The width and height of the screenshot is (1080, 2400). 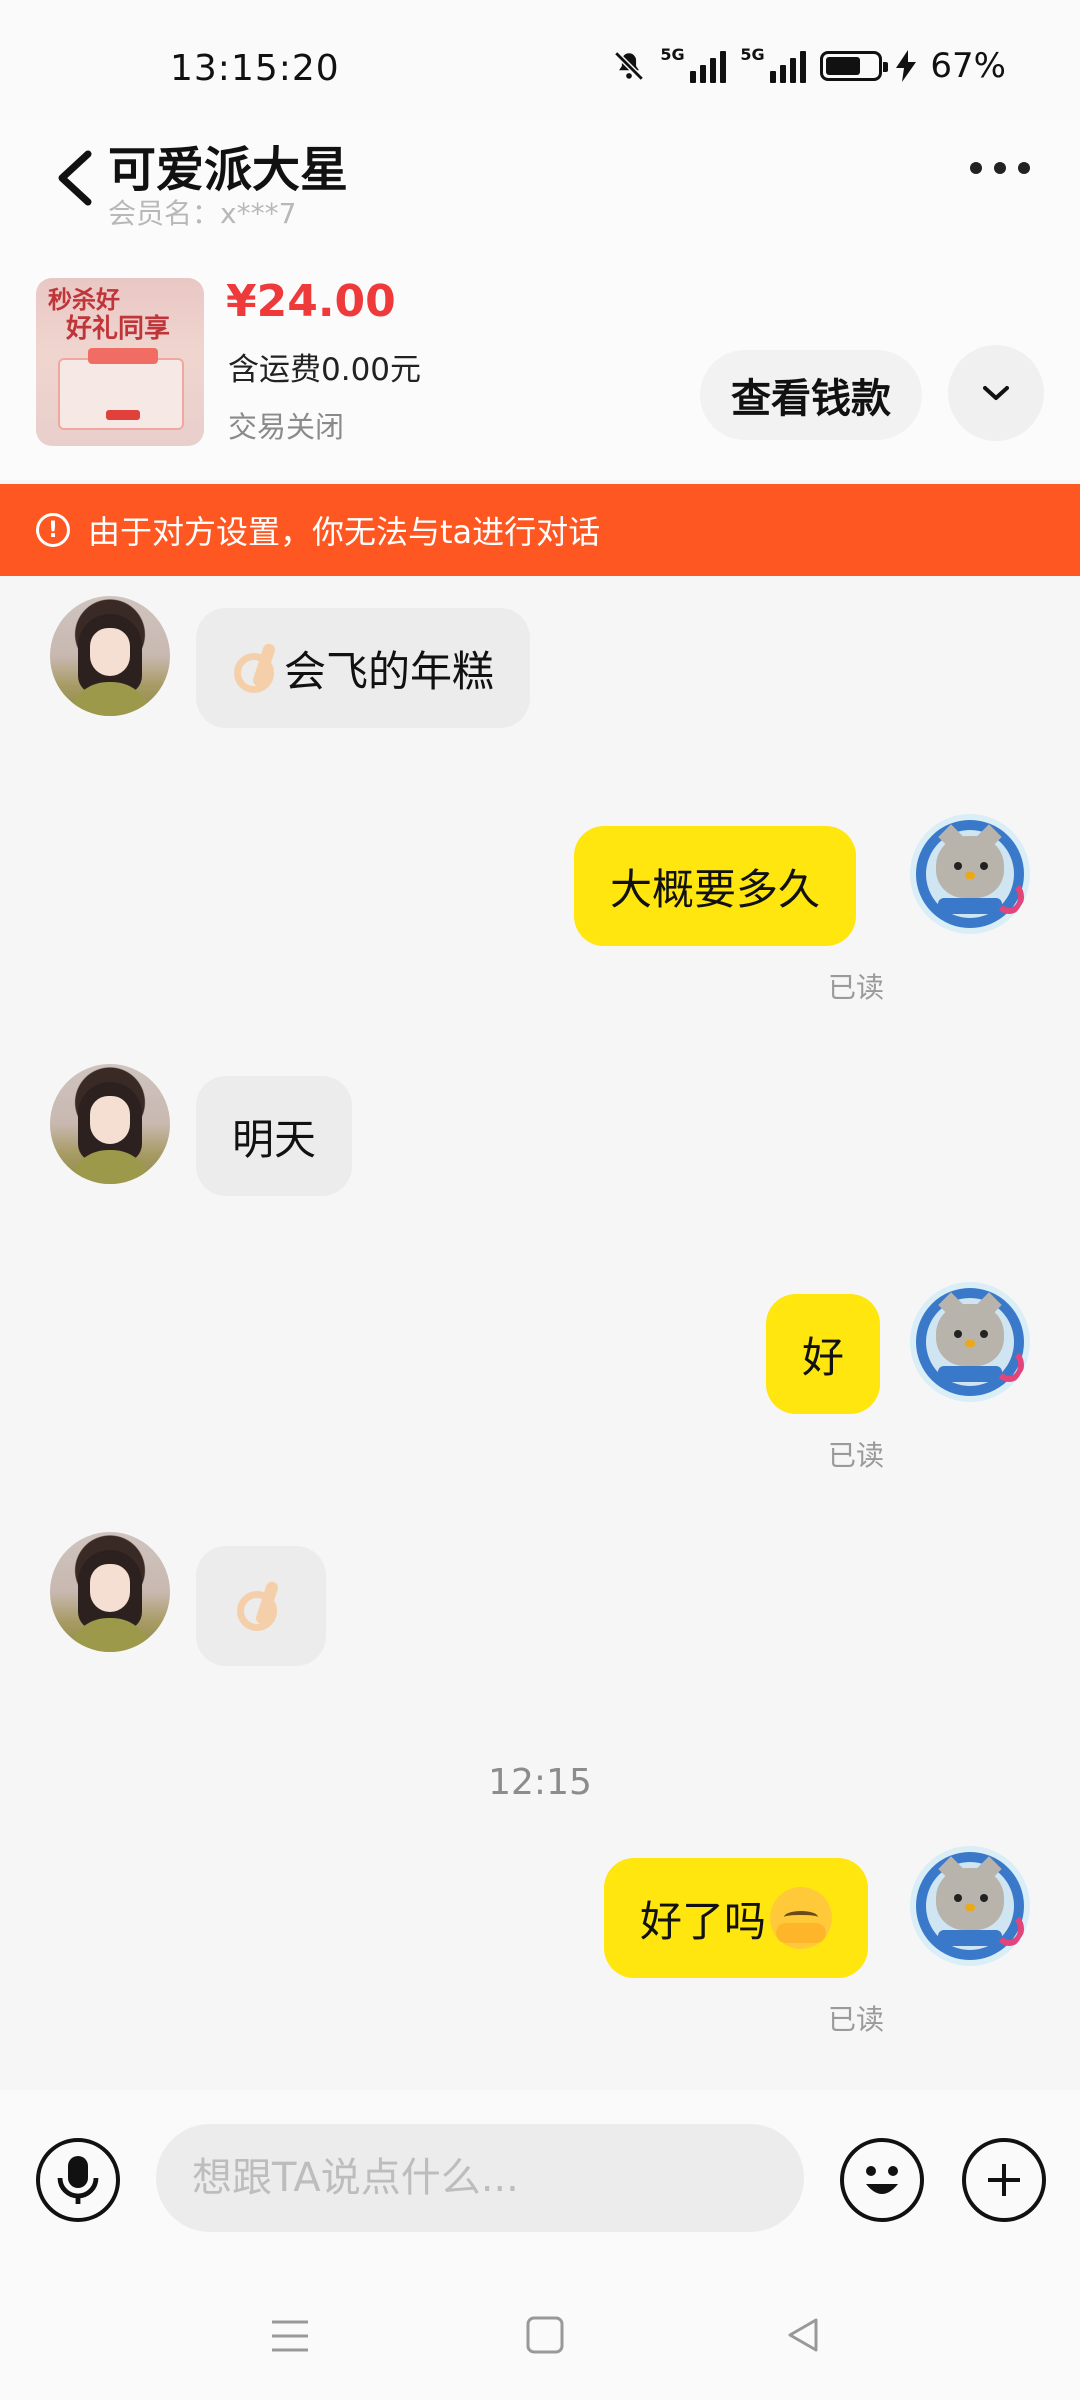 What do you see at coordinates (629, 66) in the screenshot?
I see `mute-bell-icon` at bounding box center [629, 66].